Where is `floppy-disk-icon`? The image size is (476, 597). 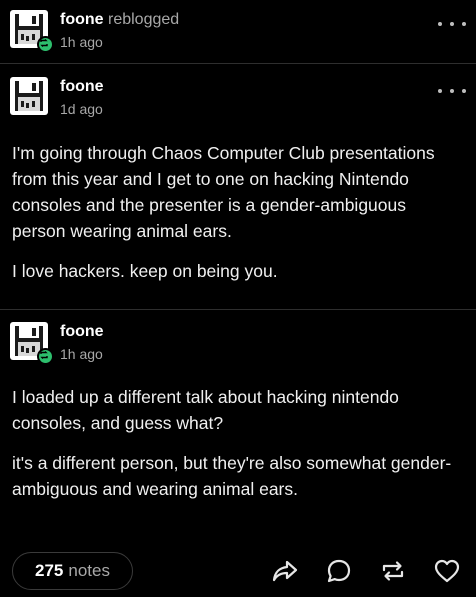 floppy-disk-icon is located at coordinates (29, 96).